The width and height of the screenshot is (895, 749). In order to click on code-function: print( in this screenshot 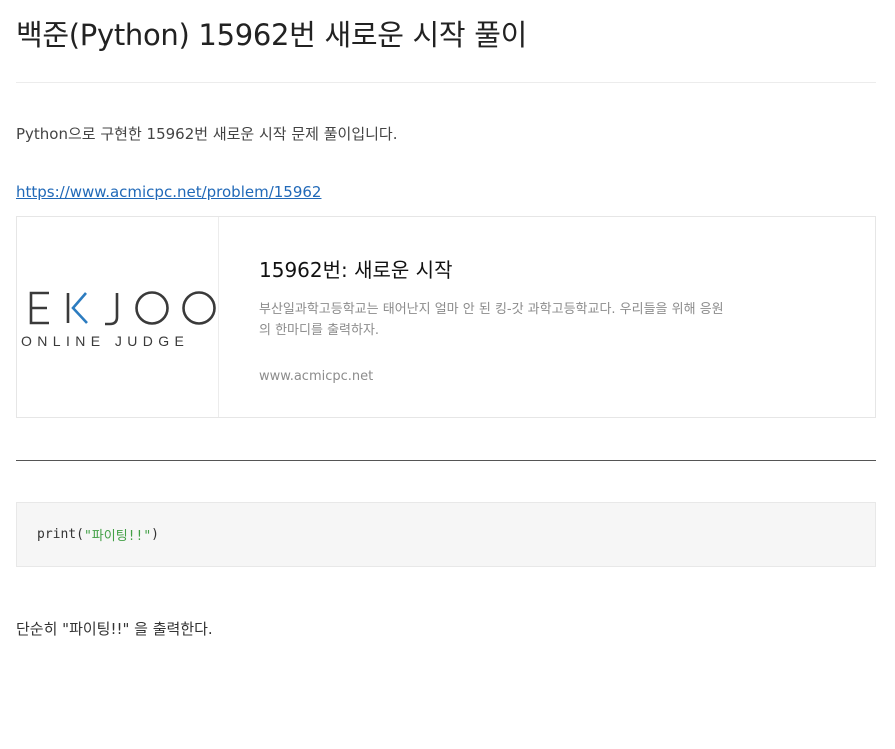, I will do `click(60, 534)`.